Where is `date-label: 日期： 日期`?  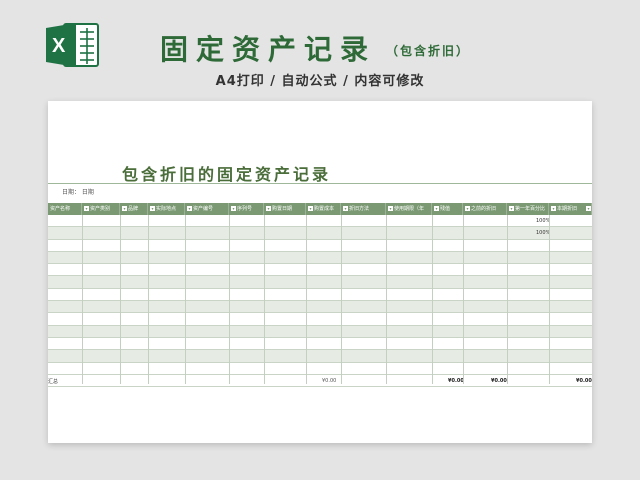
date-label: 日期： 日期 is located at coordinates (78, 192).